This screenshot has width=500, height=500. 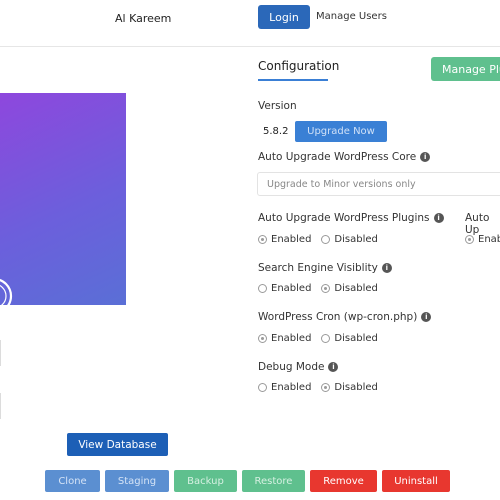 I want to click on auto-upgrade-core-select: Upgrade to Minor versions only, so click(x=378, y=184).